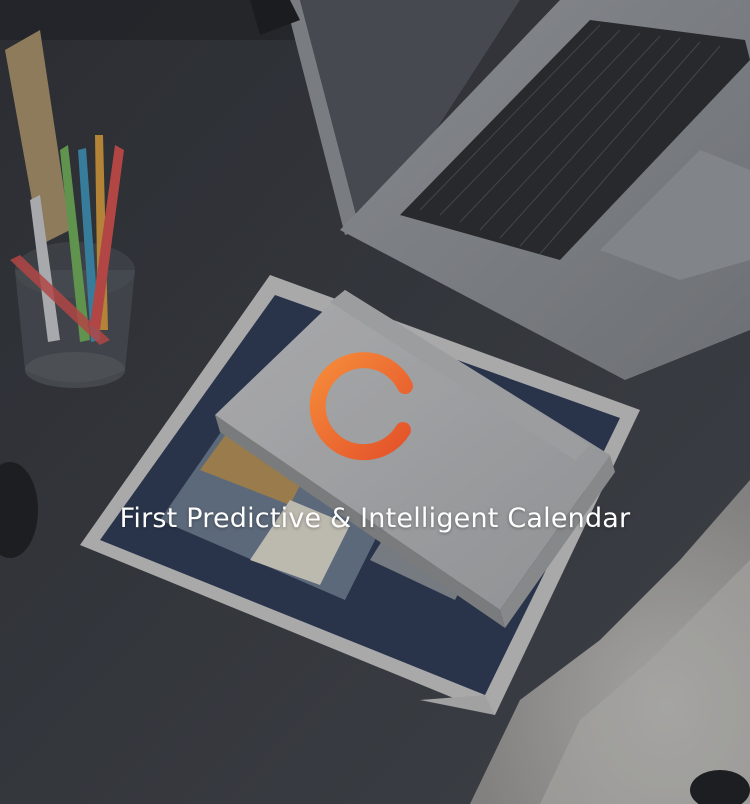  I want to click on hero-tagline: First Predictive & Intelligent Calendar, so click(375, 518).